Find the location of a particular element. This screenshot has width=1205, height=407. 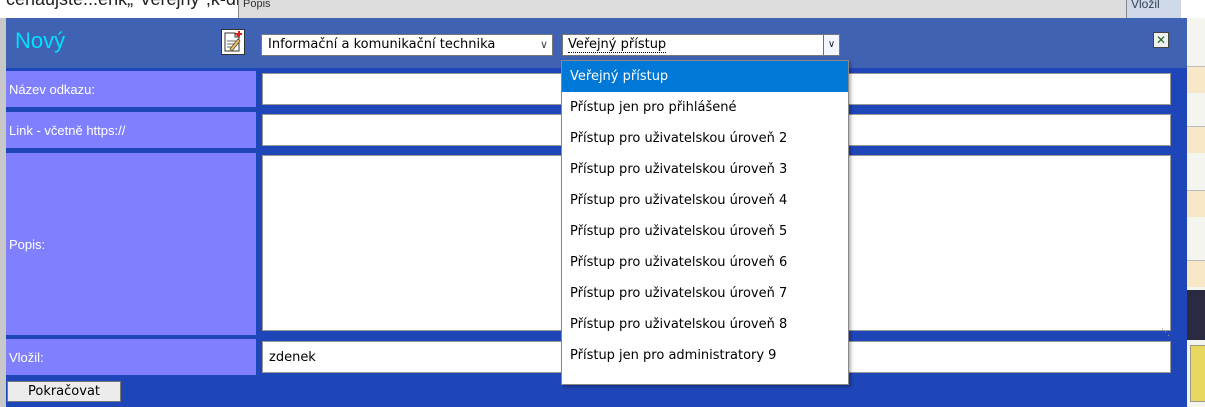

category-select-value: Informační a komunikační technika is located at coordinates (382, 44).